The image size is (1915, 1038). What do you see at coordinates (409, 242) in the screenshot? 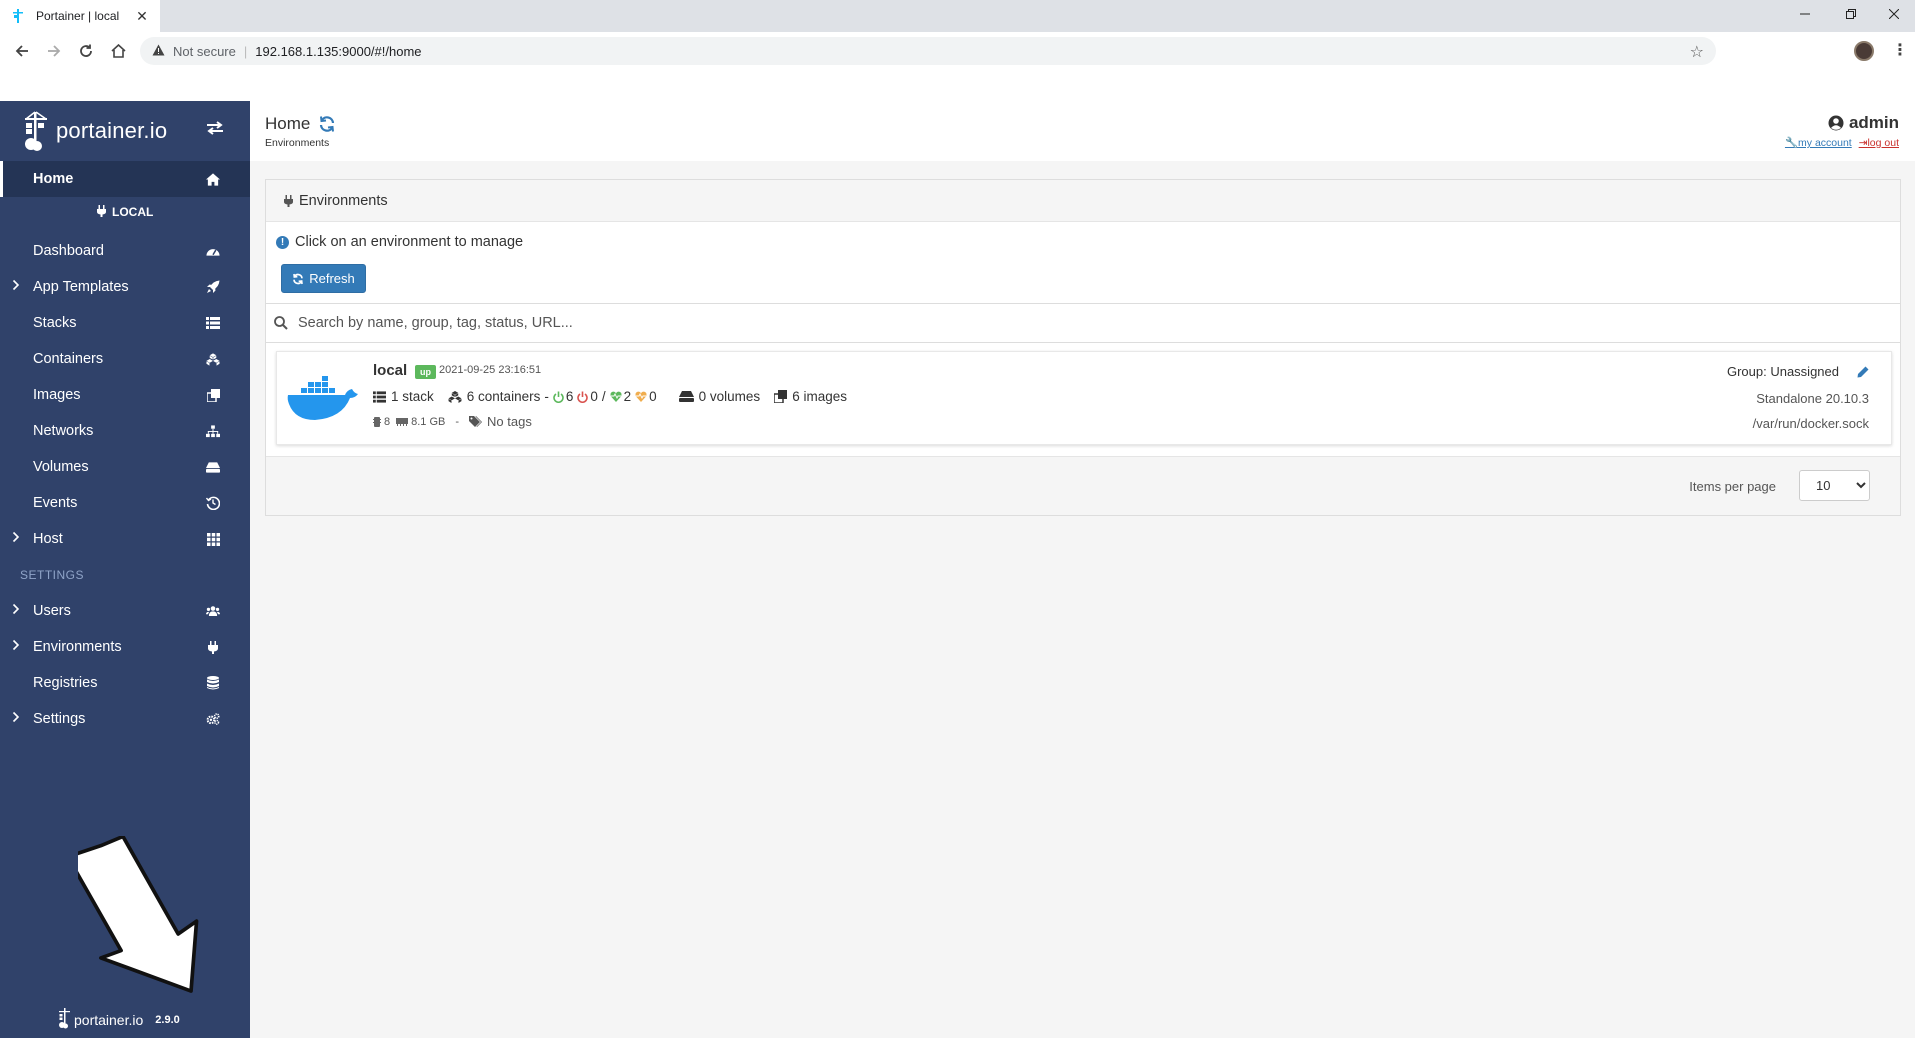
I see `hint-text: Click on an environment to manage` at bounding box center [409, 242].